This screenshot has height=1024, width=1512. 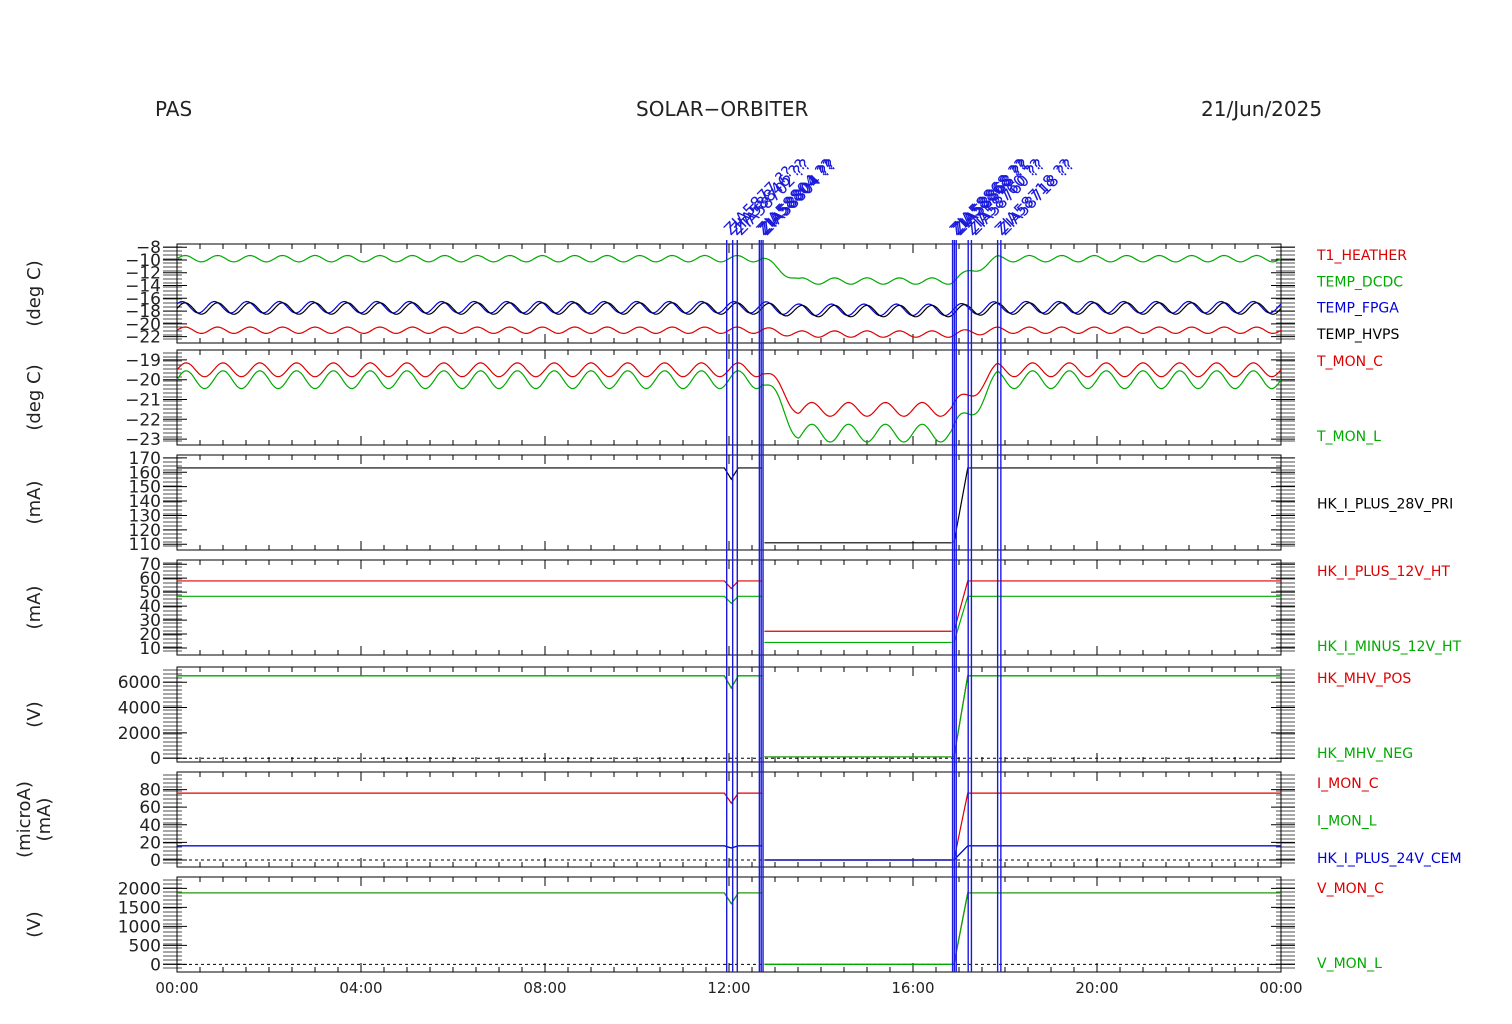 I want to click on time-axis: 00:00 04:00 08:00 12:00 16:00 20:00 00:00, so click(x=728, y=988).